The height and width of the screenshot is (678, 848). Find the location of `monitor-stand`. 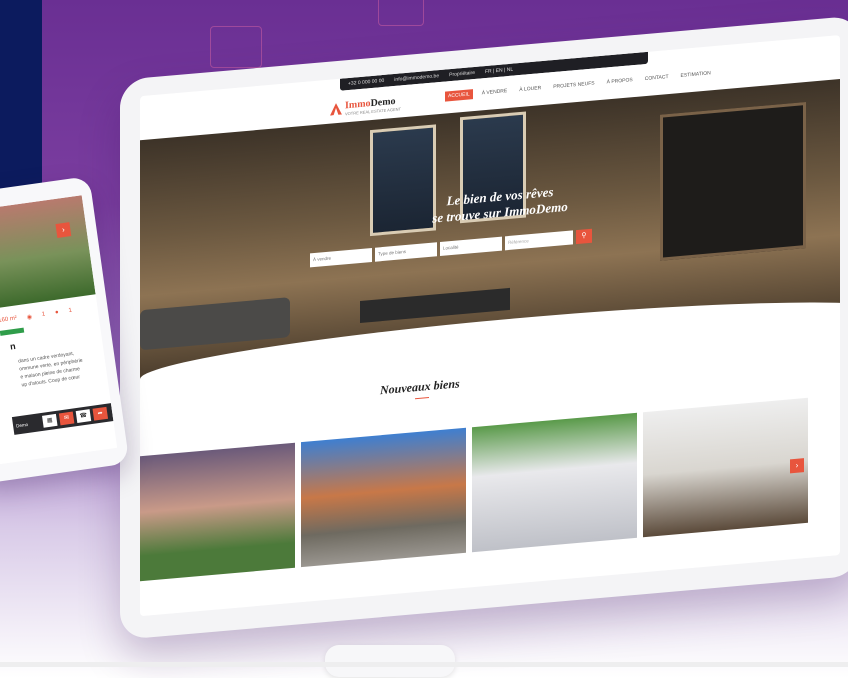

monitor-stand is located at coordinates (390, 661).